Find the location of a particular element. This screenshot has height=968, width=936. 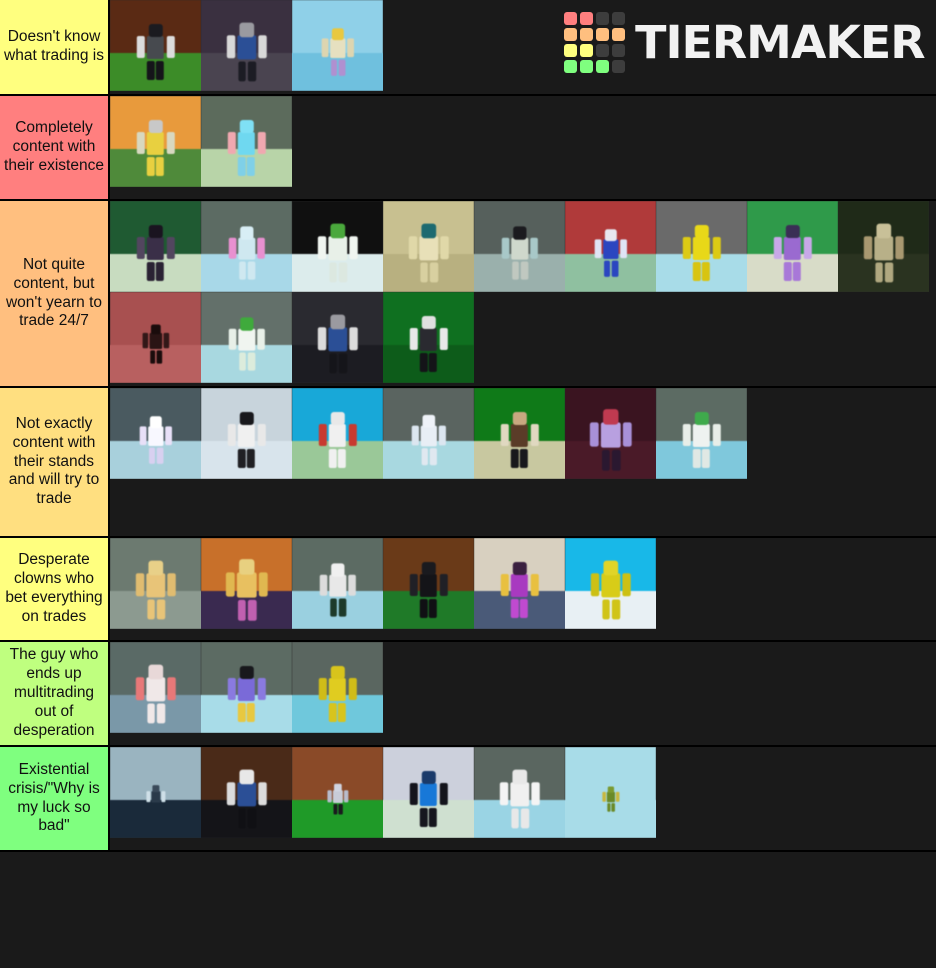

purple-gold-star-platinum-avatar is located at coordinates (519, 583).